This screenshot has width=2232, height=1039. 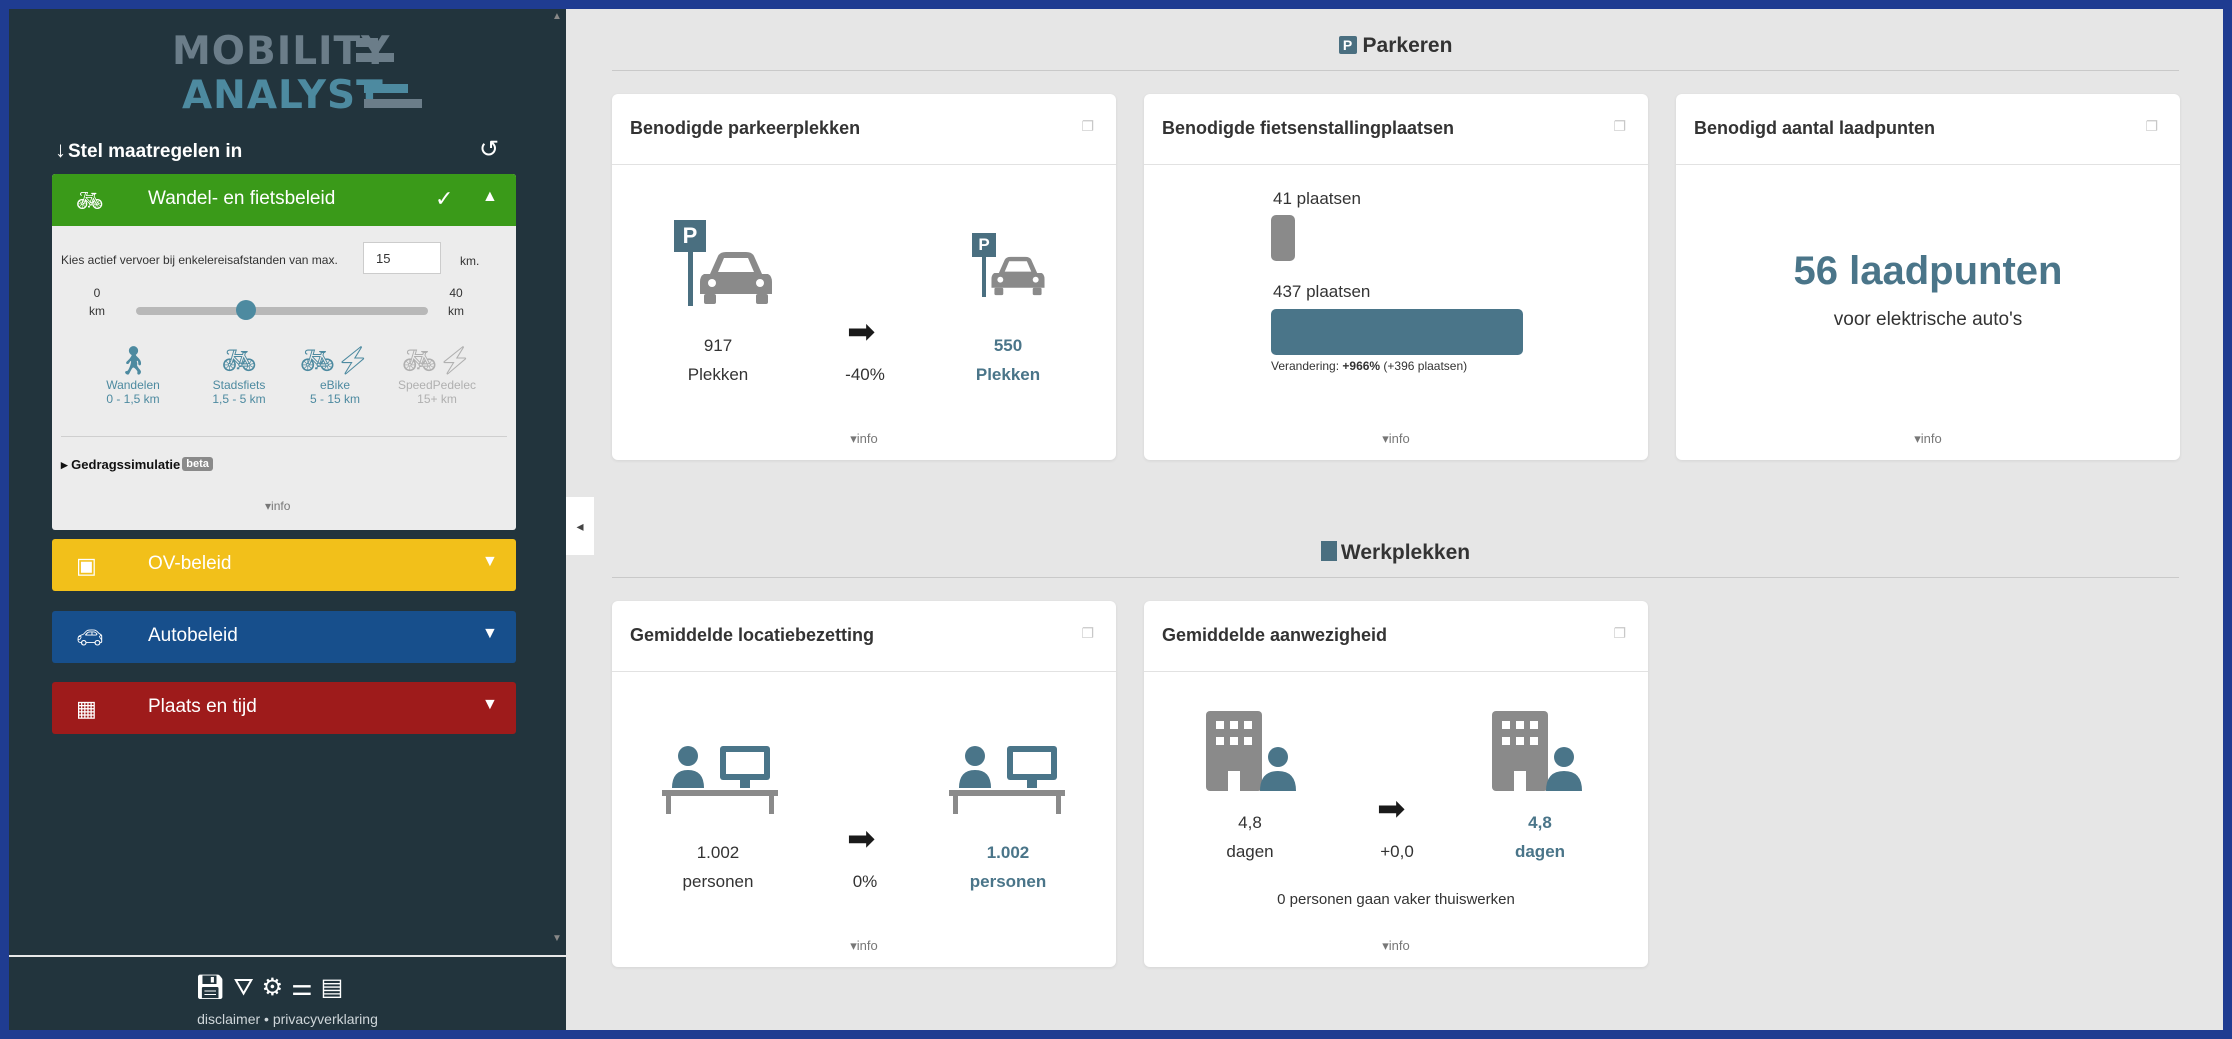 What do you see at coordinates (335, 360) in the screenshot?
I see `ebike-icon: 🚲︎⚡︎` at bounding box center [335, 360].